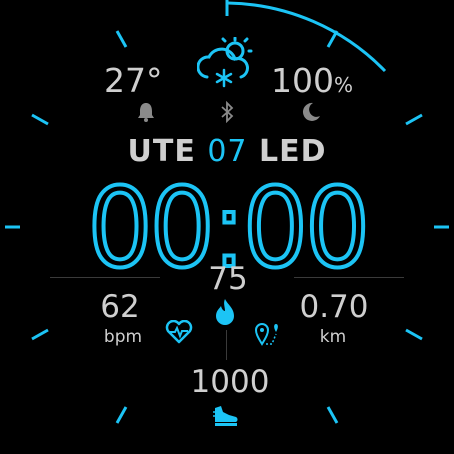  I want to click on divider-vertical, so click(226, 345).